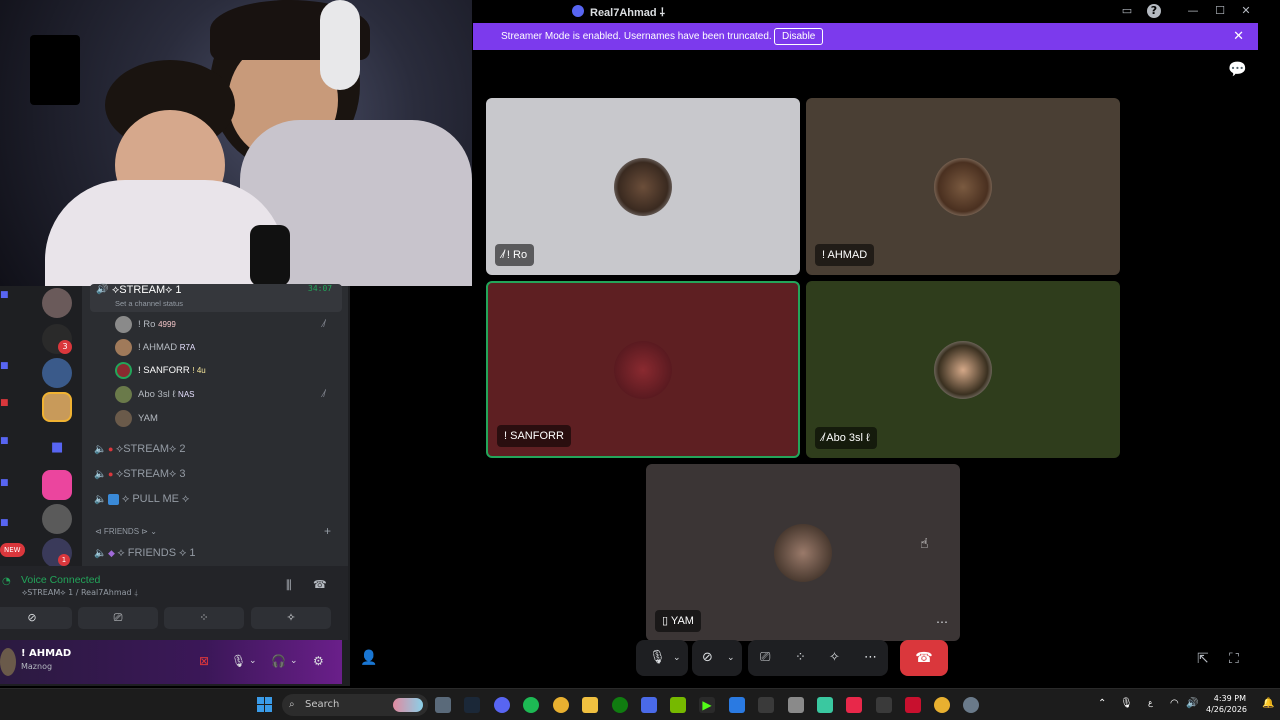  Describe the element at coordinates (678, 705) in the screenshot. I see `nvidia-icon` at that location.